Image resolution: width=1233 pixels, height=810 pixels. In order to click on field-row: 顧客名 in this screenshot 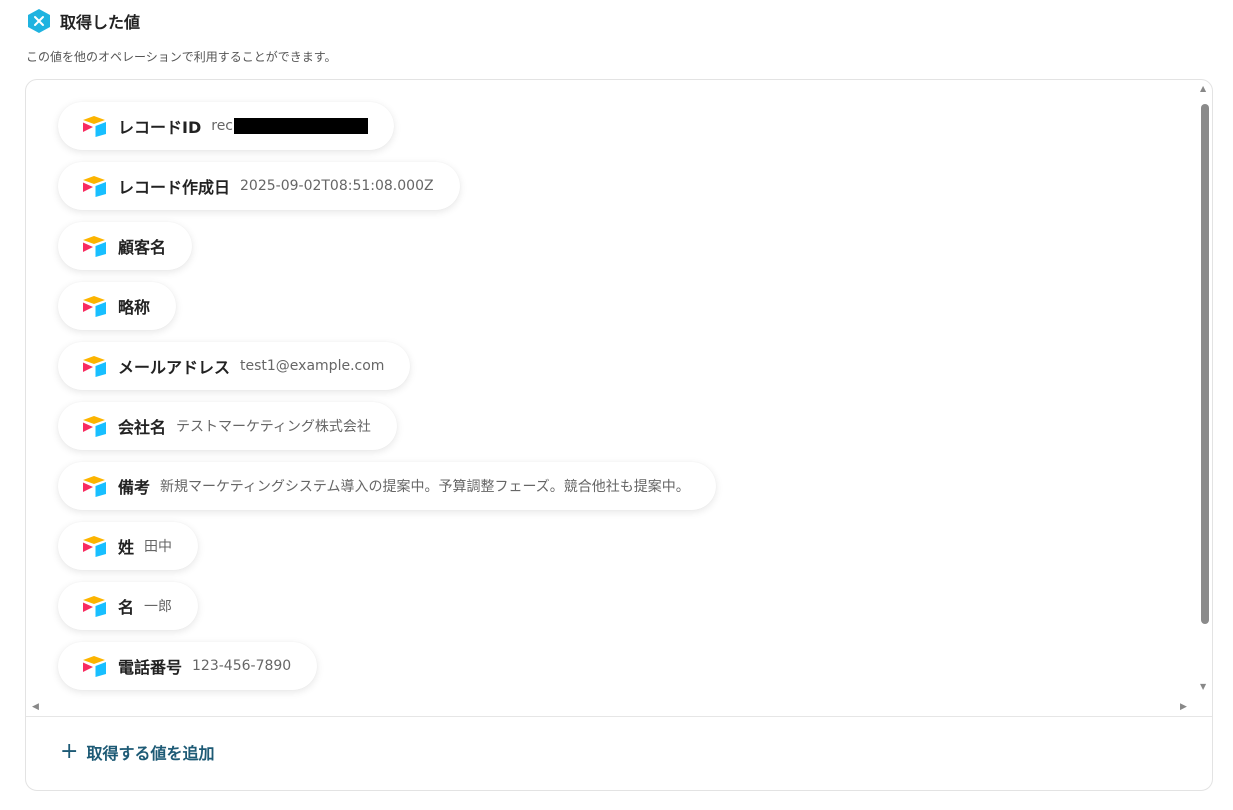, I will do `click(387, 252)`.